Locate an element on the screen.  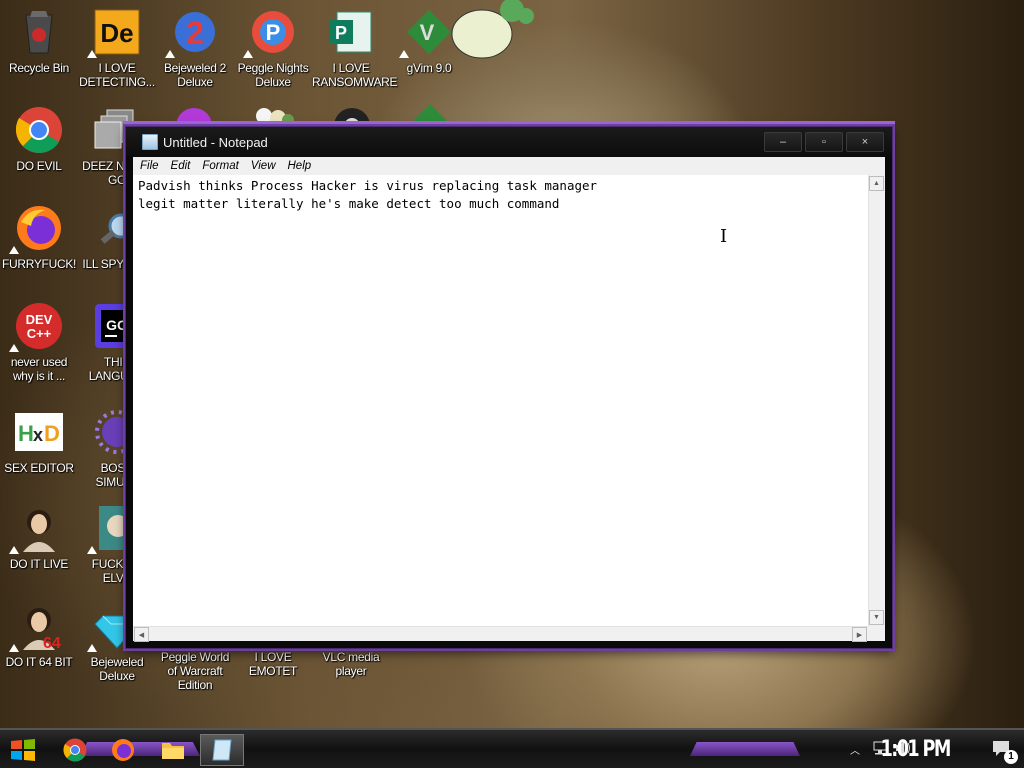
system-tray: ︿ 1:01 PM 1 is located at coordinates (924, 749).